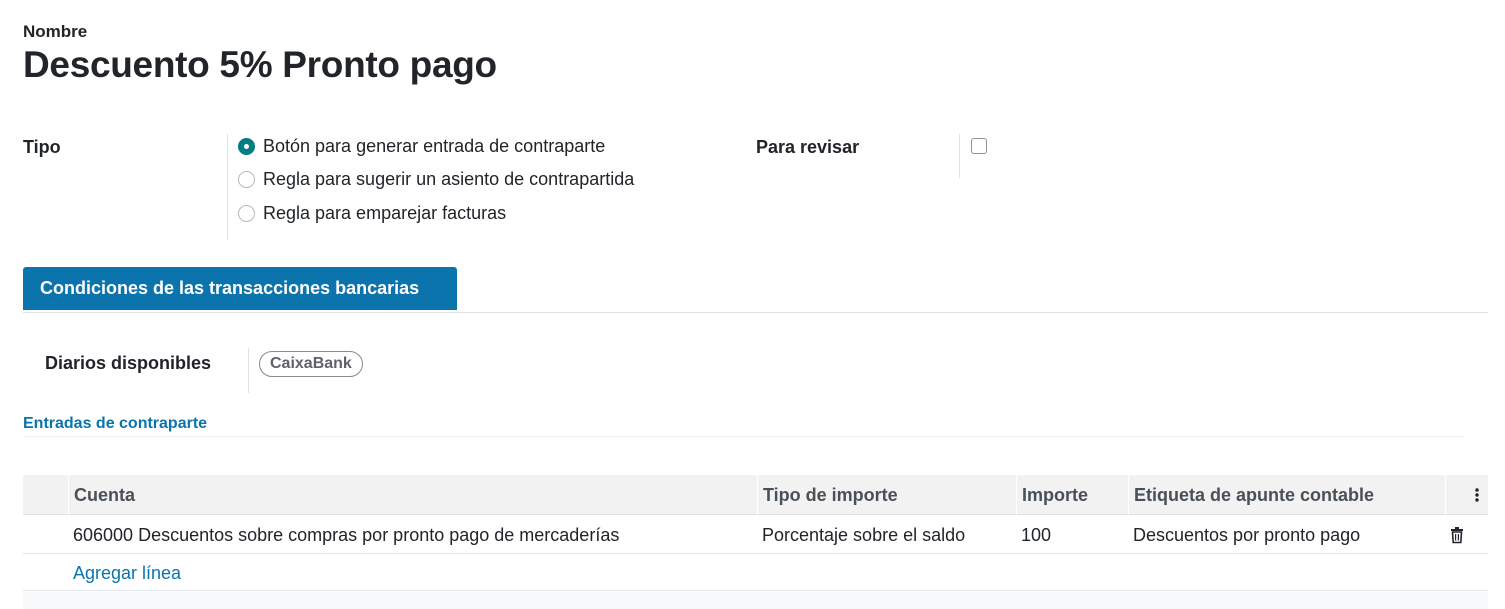  What do you see at coordinates (101, 495) in the screenshot?
I see `column-header-cuenta: Cuenta` at bounding box center [101, 495].